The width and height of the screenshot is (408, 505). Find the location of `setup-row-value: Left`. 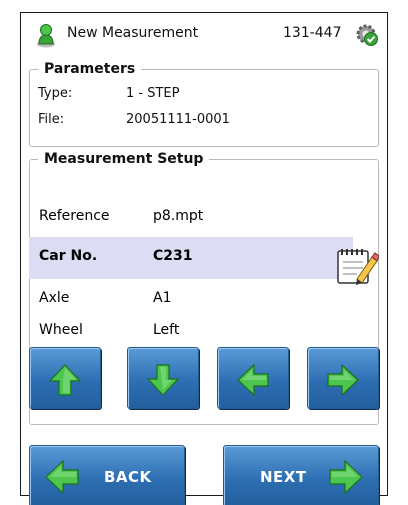

setup-row-value: Left is located at coordinates (166, 330).